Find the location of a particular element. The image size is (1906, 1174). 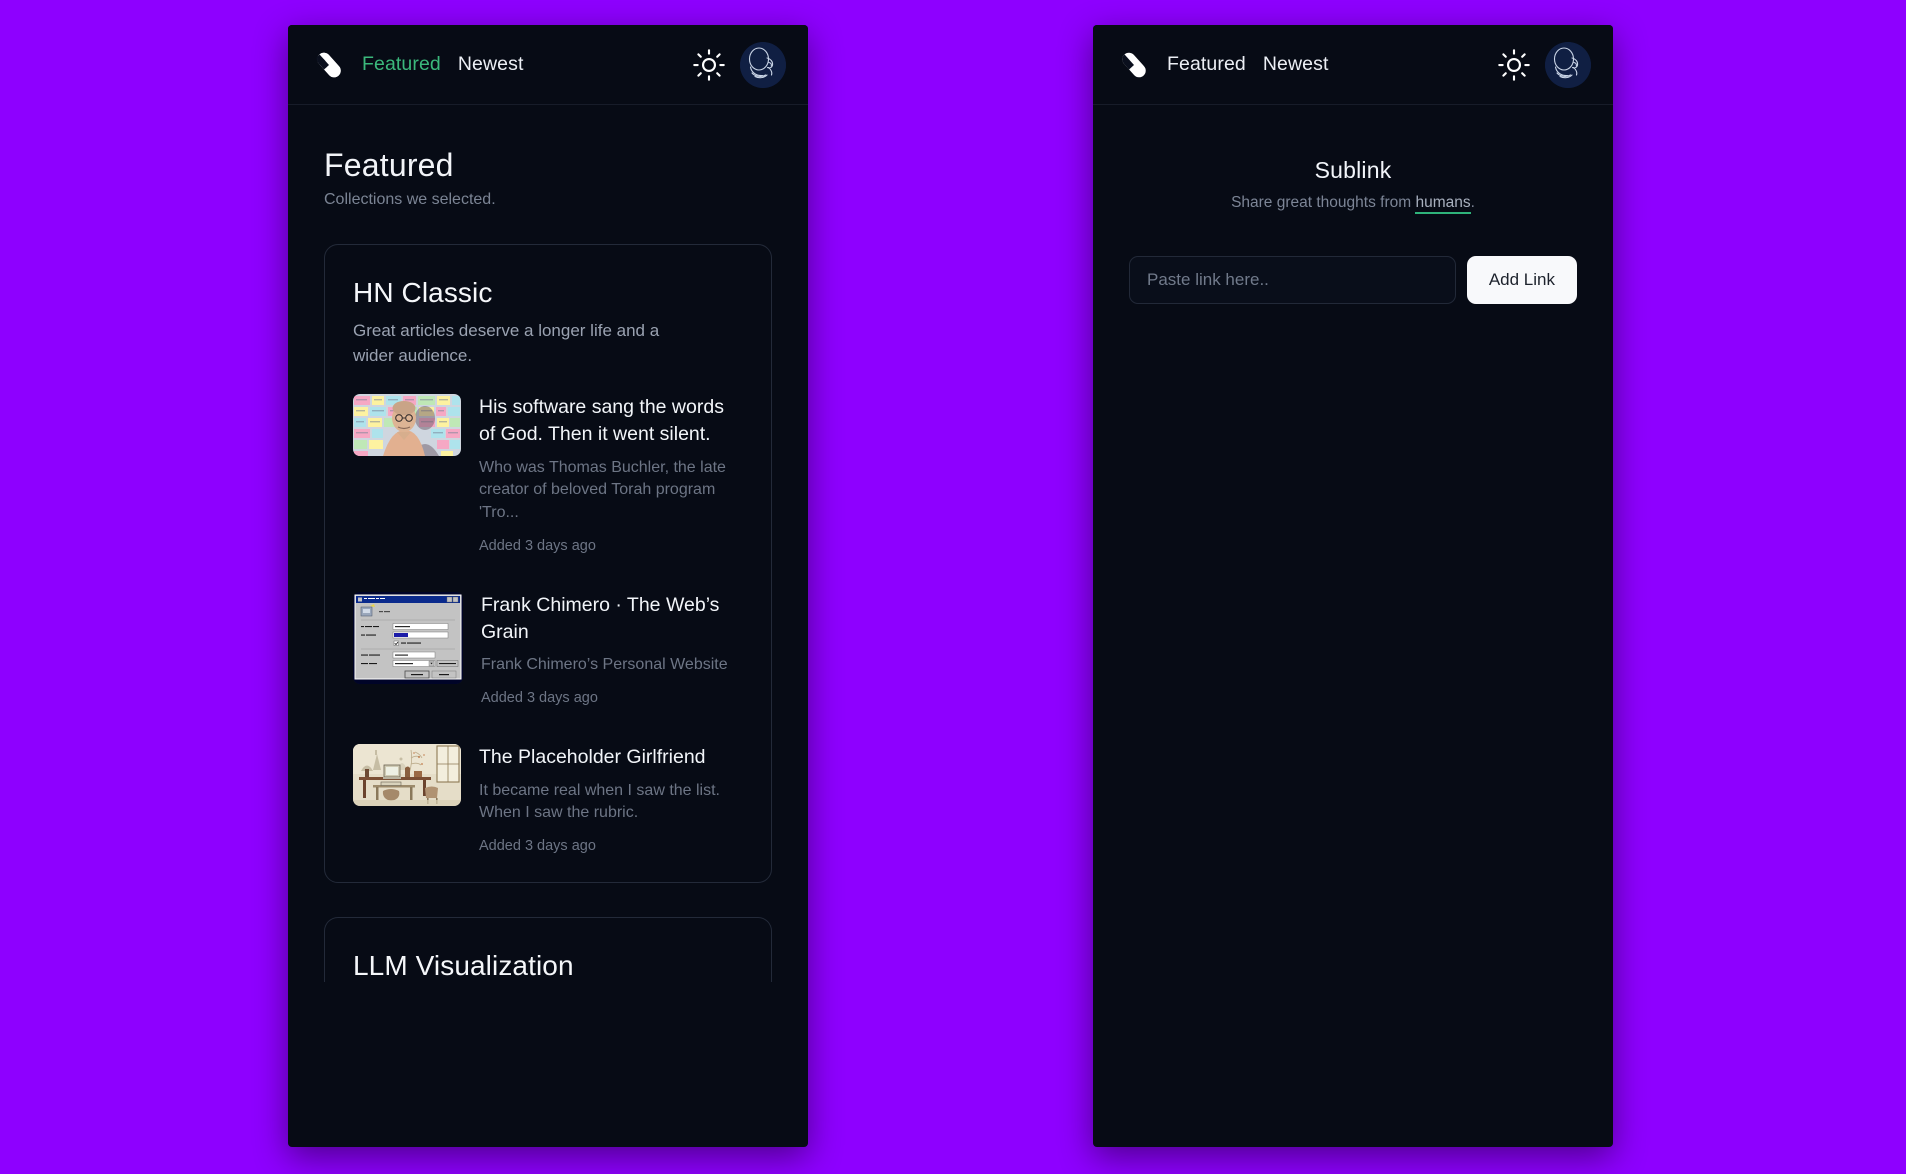

brand-title: Sublink is located at coordinates (1353, 170).